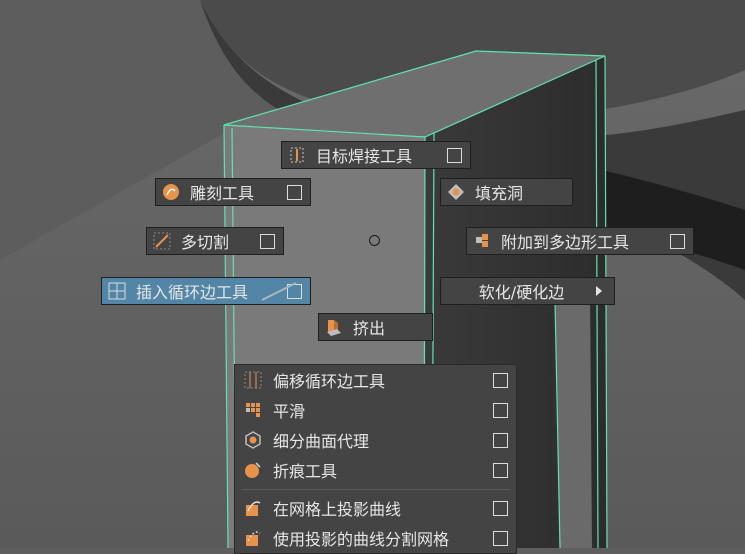 Image resolution: width=745 pixels, height=554 pixels. What do you see at coordinates (375, 470) in the screenshot?
I see `menu-crease: 折痕工具` at bounding box center [375, 470].